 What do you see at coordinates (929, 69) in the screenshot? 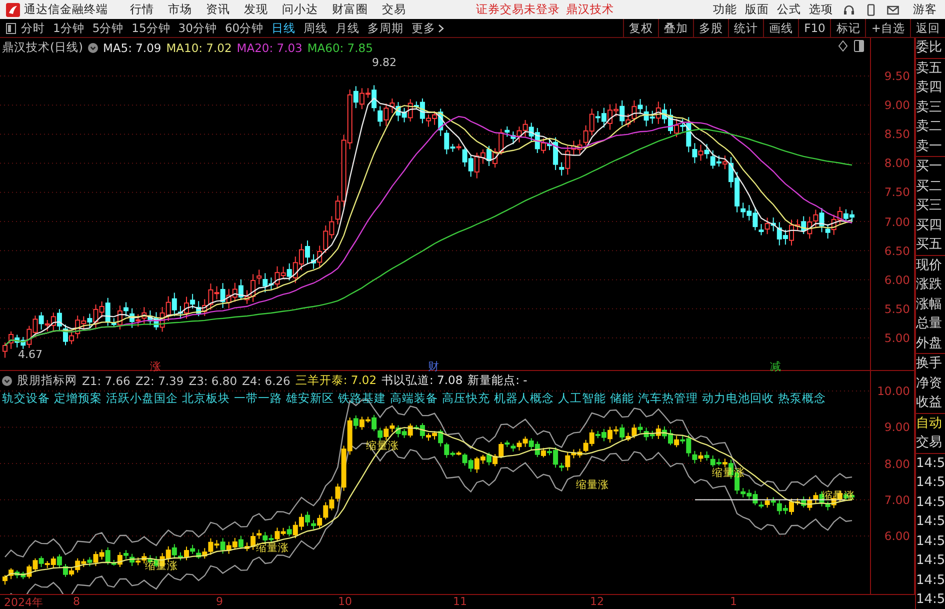
I see `quote-label: 卖五` at bounding box center [929, 69].